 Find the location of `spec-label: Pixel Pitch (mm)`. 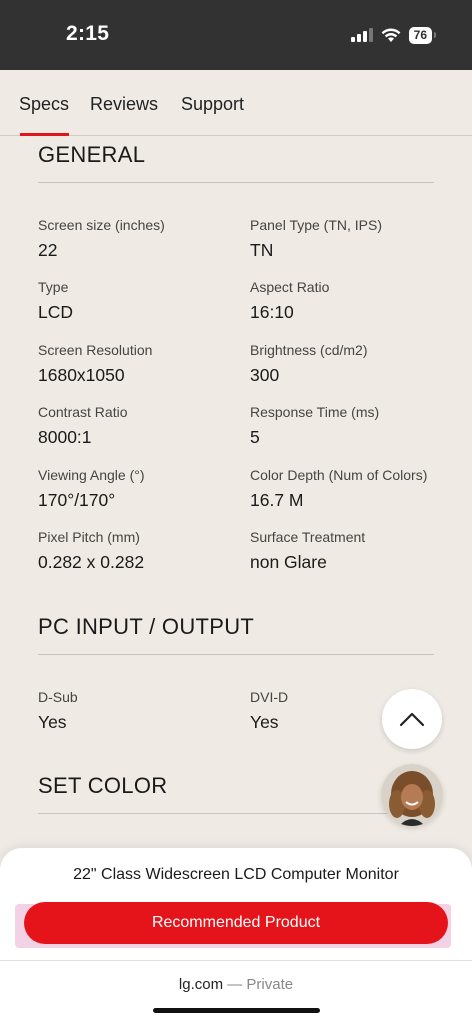

spec-label: Pixel Pitch (mm) is located at coordinates (89, 537).